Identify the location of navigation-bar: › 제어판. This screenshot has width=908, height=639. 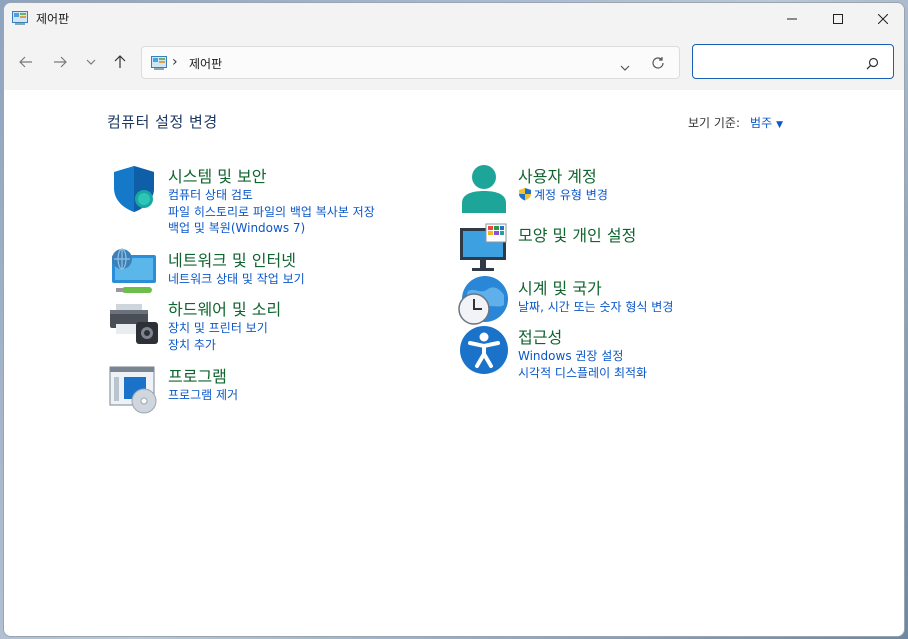
(454, 62).